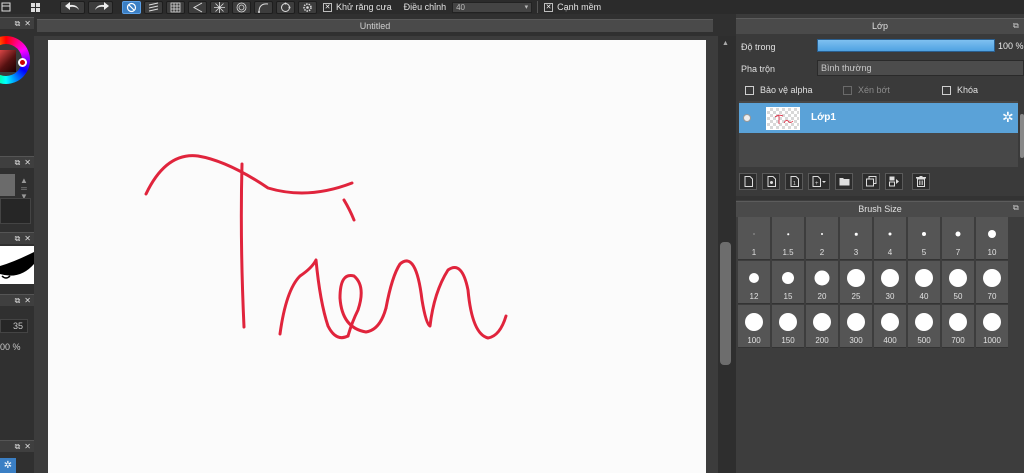  What do you see at coordinates (725, 303) in the screenshot?
I see `scrollbar-thumb` at bounding box center [725, 303].